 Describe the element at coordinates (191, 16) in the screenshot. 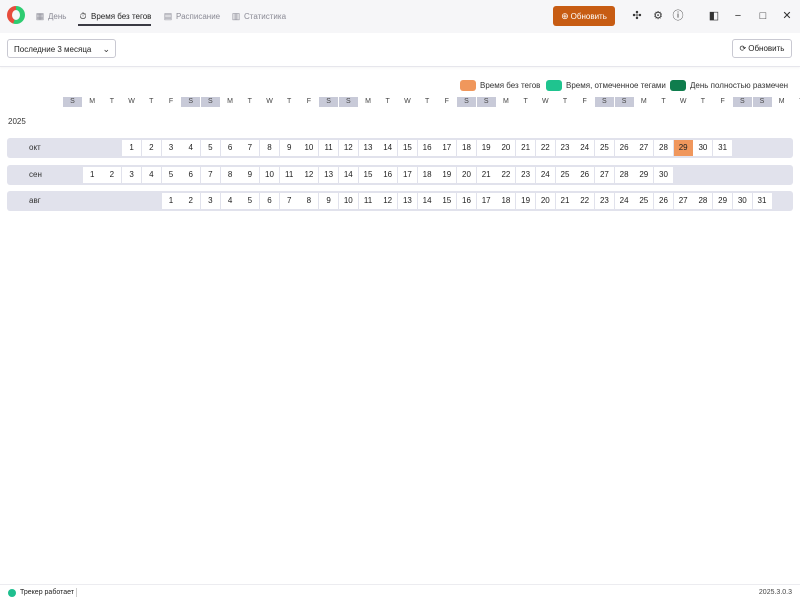

I see `tab-schedule: ▤ Расписание` at that location.